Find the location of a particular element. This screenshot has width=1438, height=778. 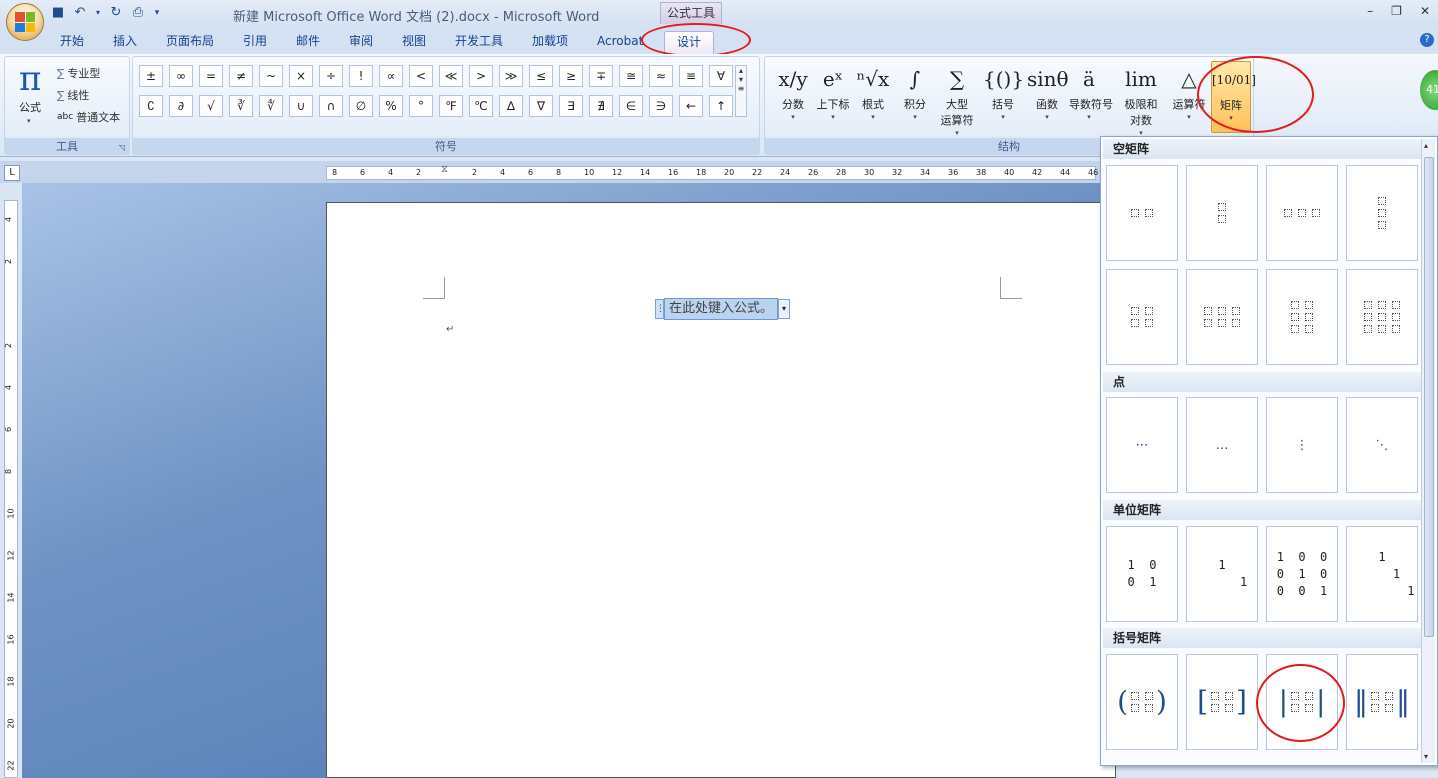

tab-developer: 开发工具 is located at coordinates (479, 42).